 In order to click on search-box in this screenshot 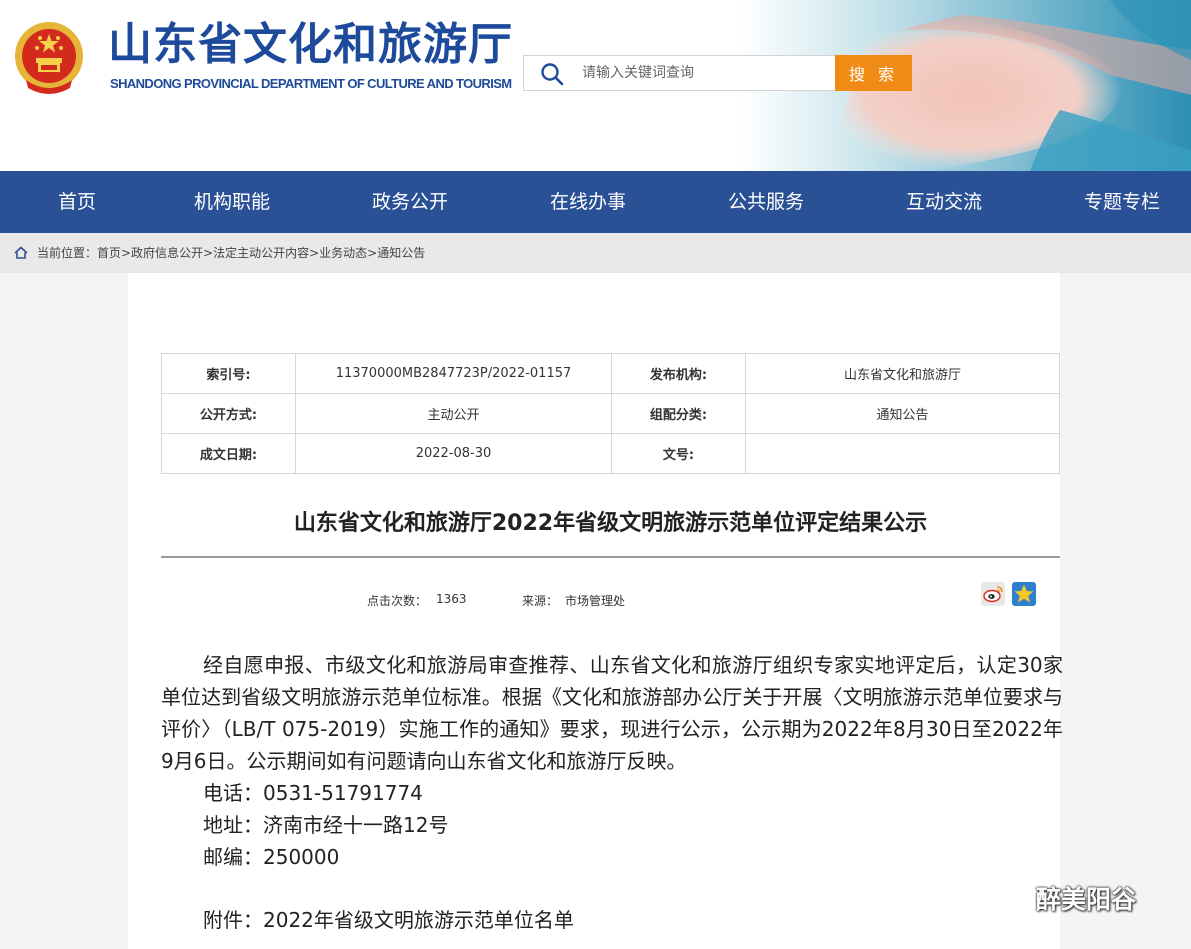, I will do `click(679, 73)`.